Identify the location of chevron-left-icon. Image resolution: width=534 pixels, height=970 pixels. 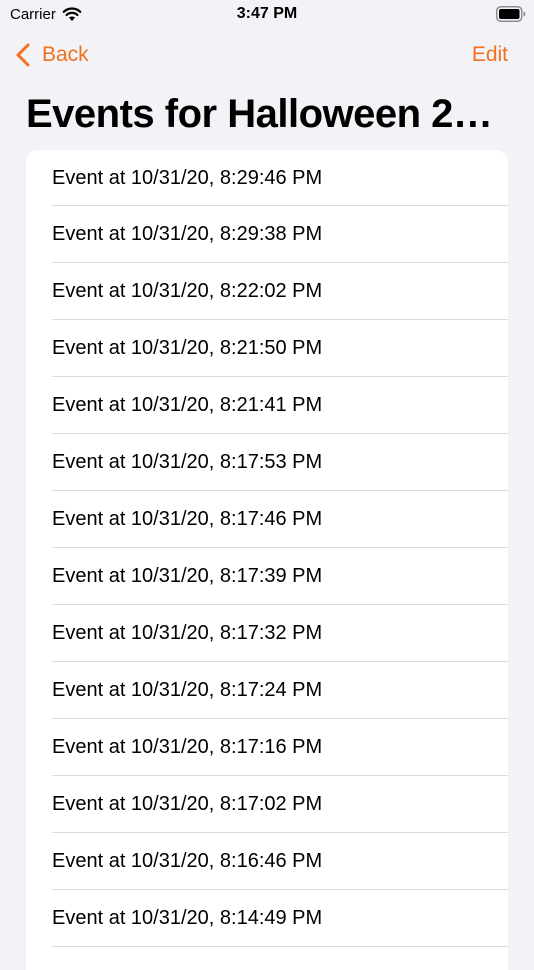
(23, 55).